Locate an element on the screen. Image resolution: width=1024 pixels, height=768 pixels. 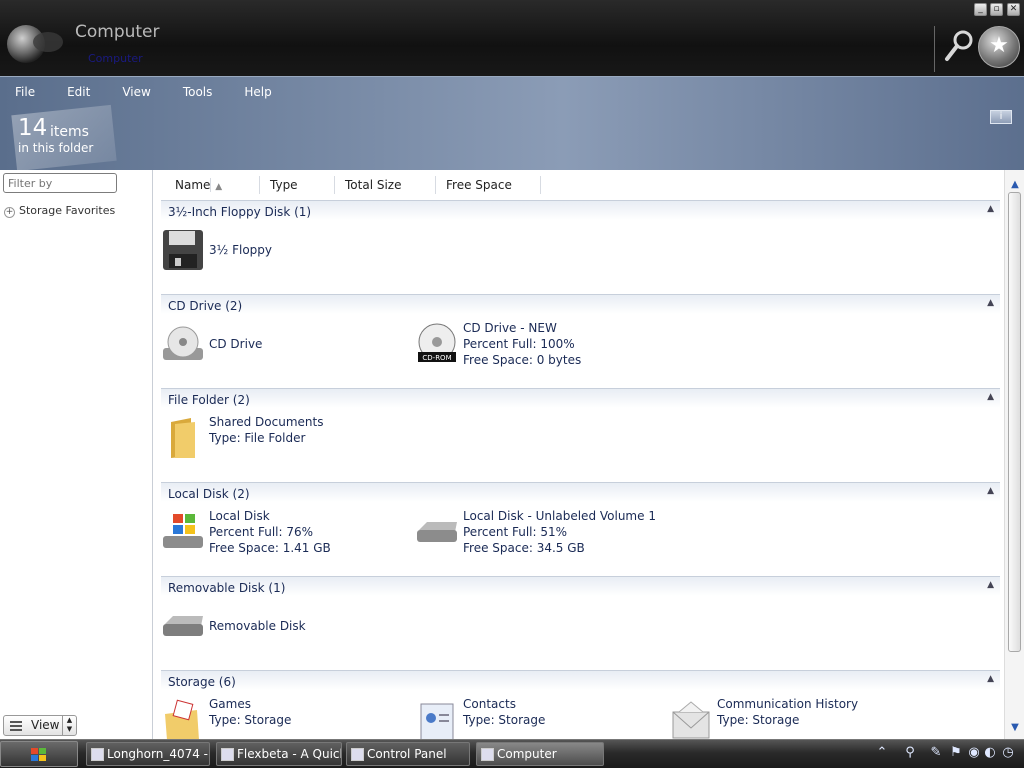
computer-icon is located at coordinates (487, 754).